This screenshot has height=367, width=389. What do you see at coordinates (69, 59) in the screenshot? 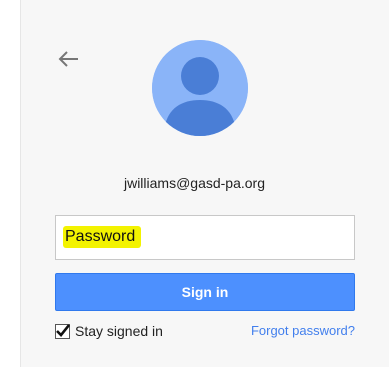
I see `back-arrow-icon` at bounding box center [69, 59].